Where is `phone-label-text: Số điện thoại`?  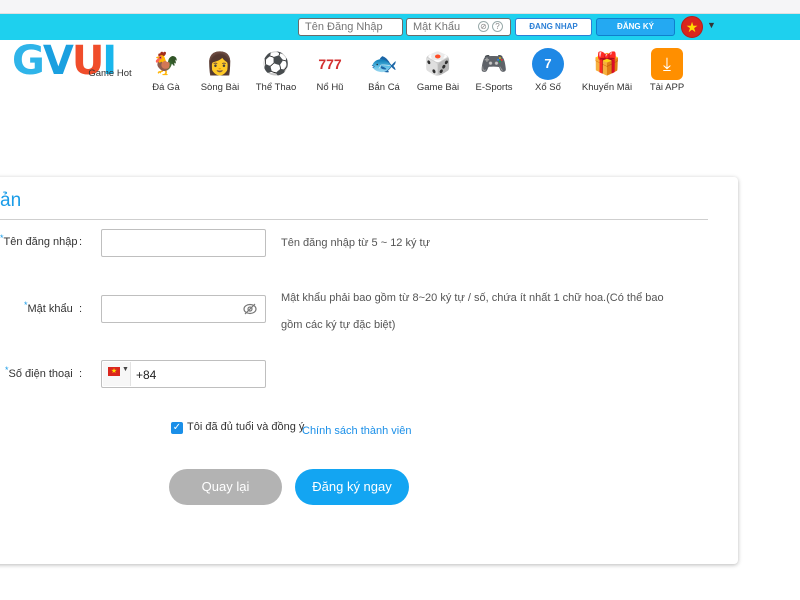
phone-label-text: Số điện thoại is located at coordinates (40, 374).